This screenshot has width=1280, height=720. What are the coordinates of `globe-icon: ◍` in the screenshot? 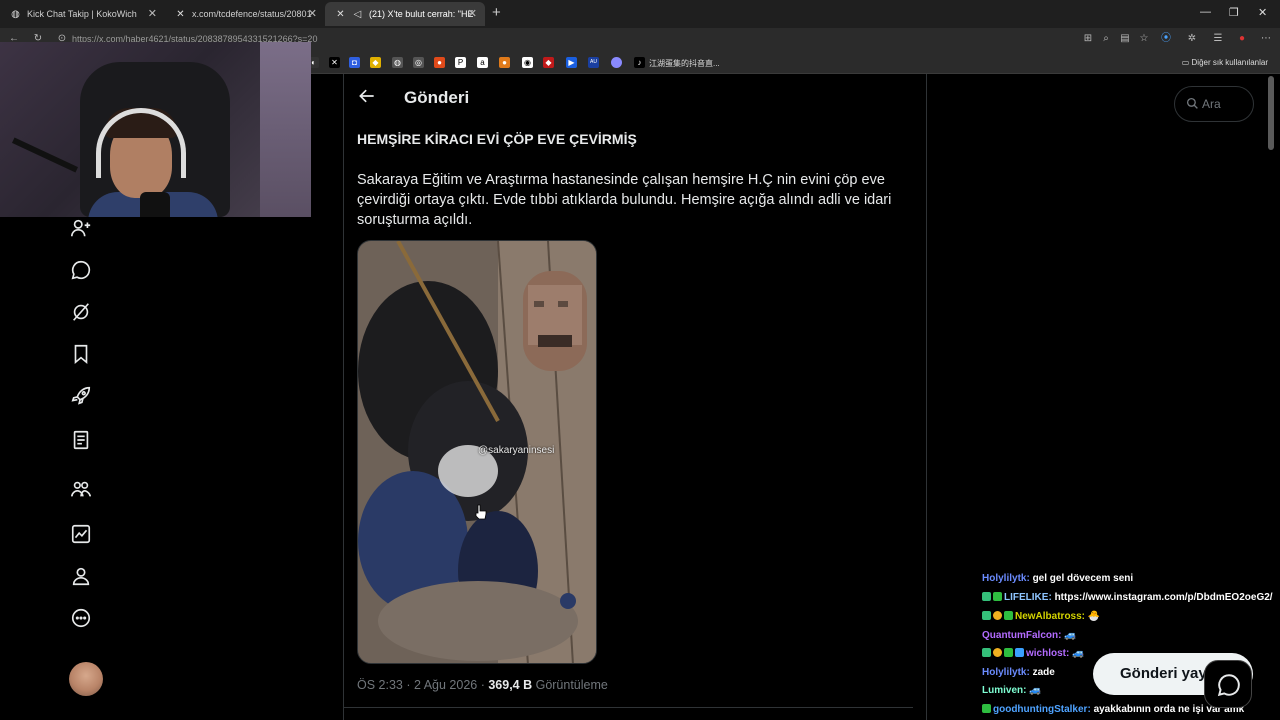 It's located at (15, 14).